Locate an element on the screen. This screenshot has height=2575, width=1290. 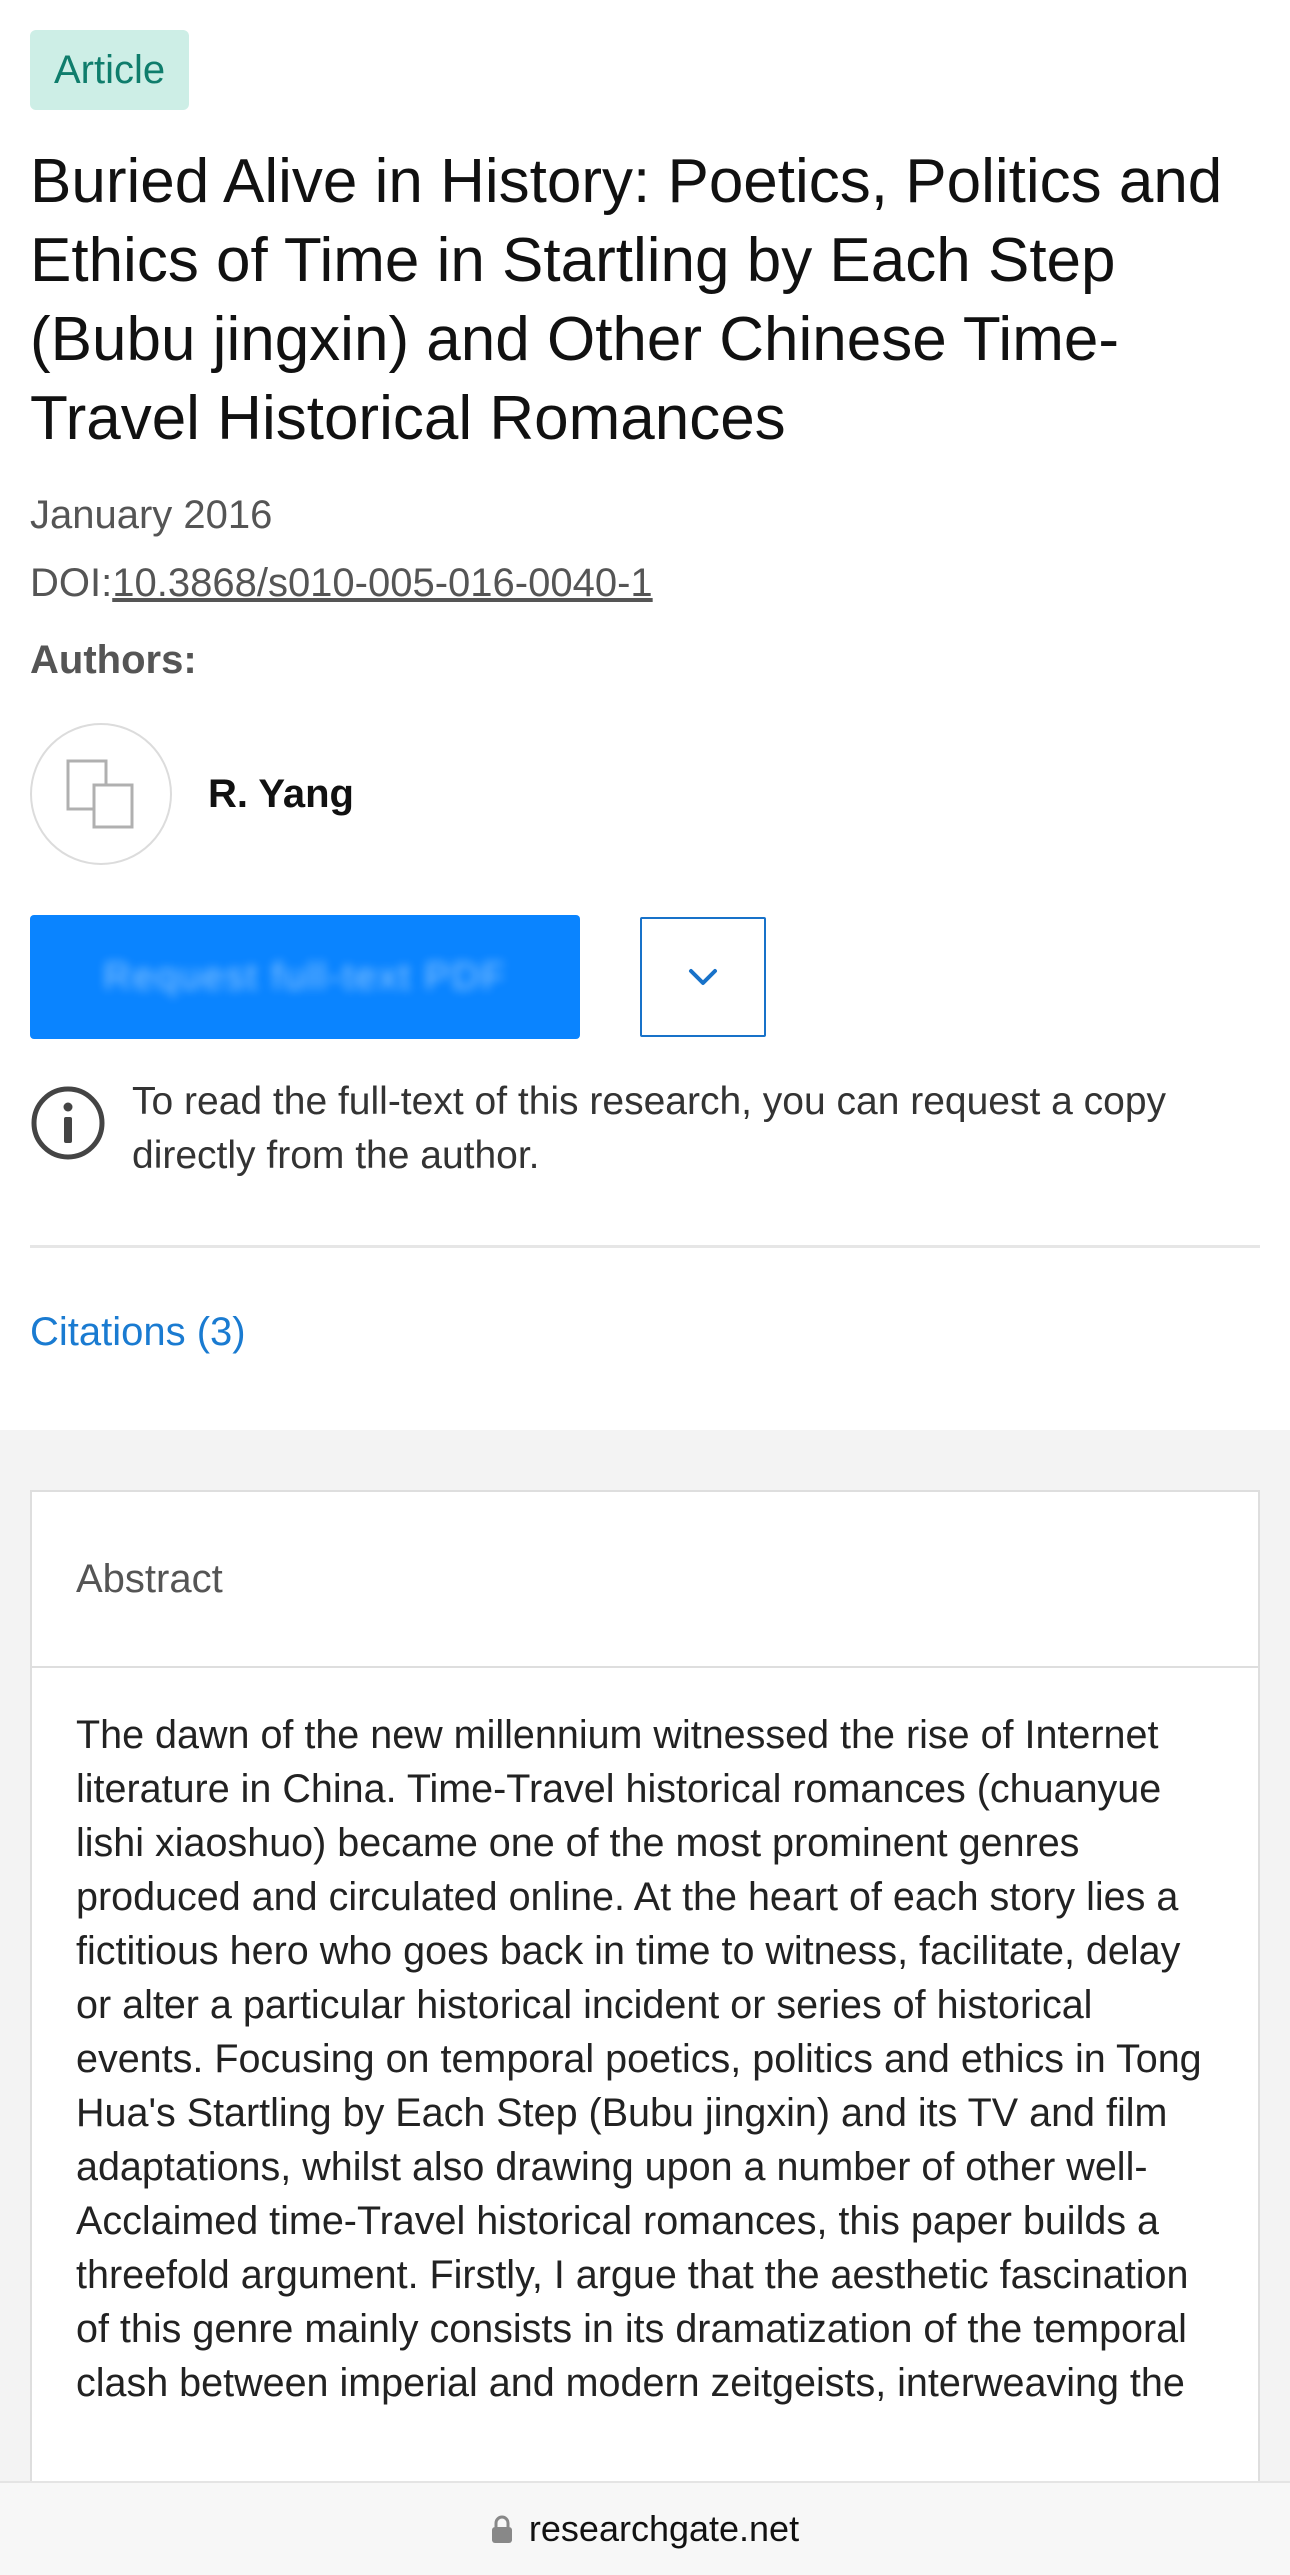
abstract-heading: Abstract is located at coordinates (645, 1580).